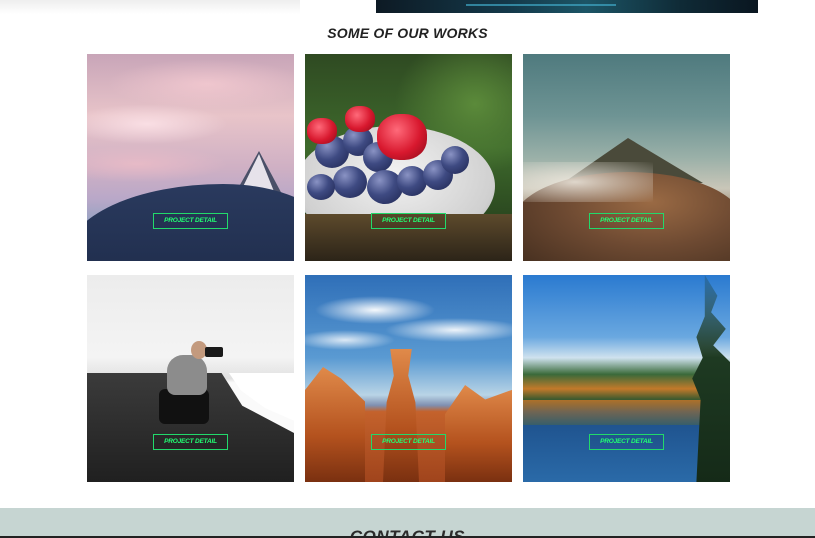  I want to click on work-card-mountain: PROJECT DETAIL, so click(190, 157).